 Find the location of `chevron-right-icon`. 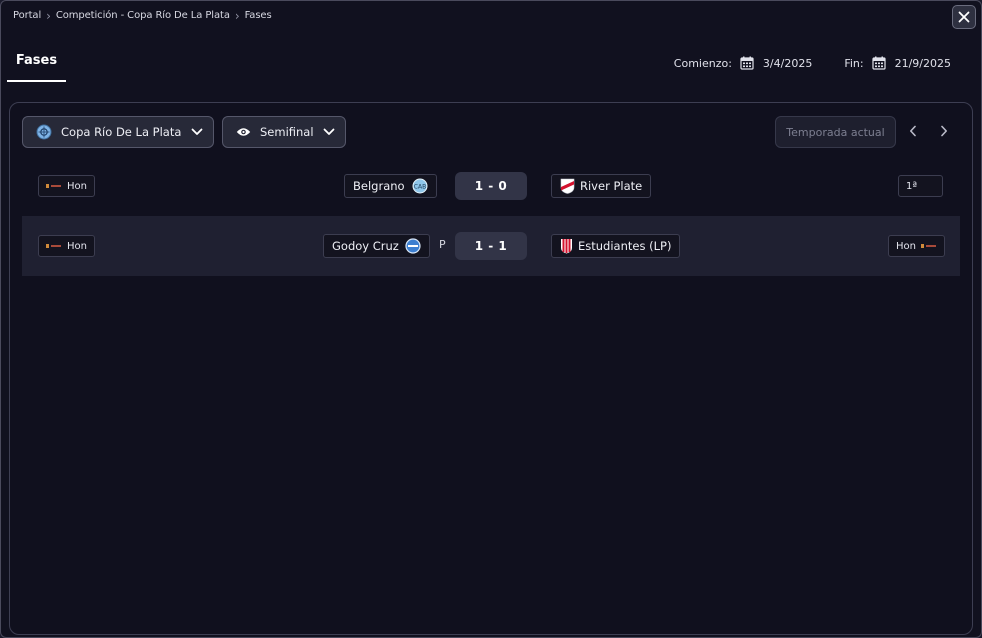

chevron-right-icon is located at coordinates (944, 131).